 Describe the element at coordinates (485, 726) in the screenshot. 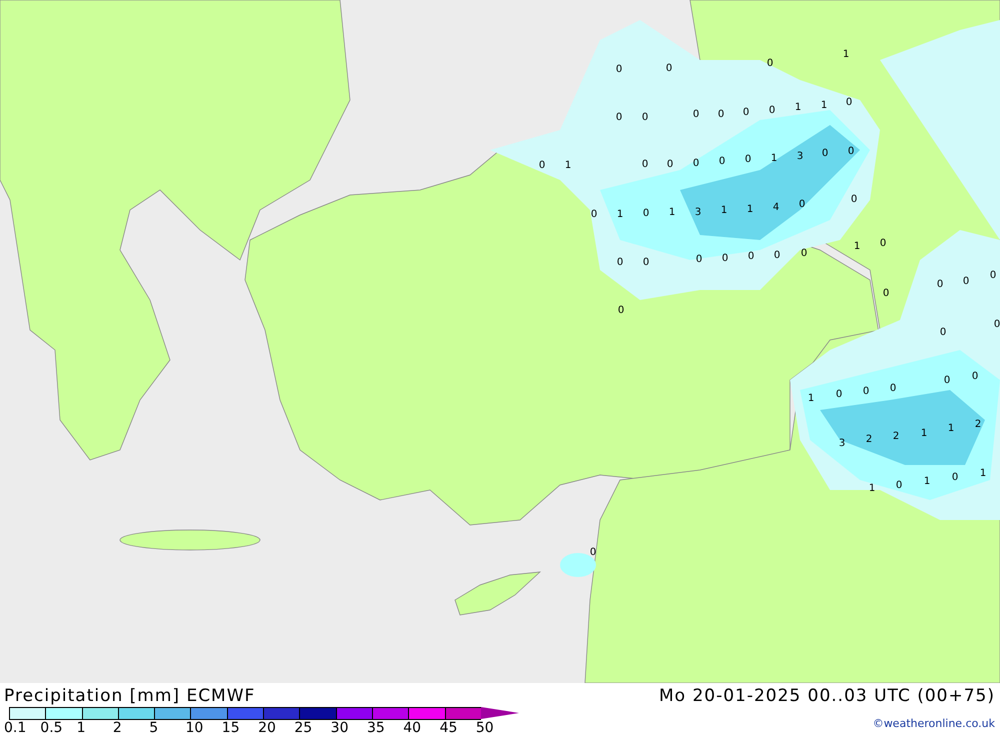

I see `legend-tick-label: 50` at that location.